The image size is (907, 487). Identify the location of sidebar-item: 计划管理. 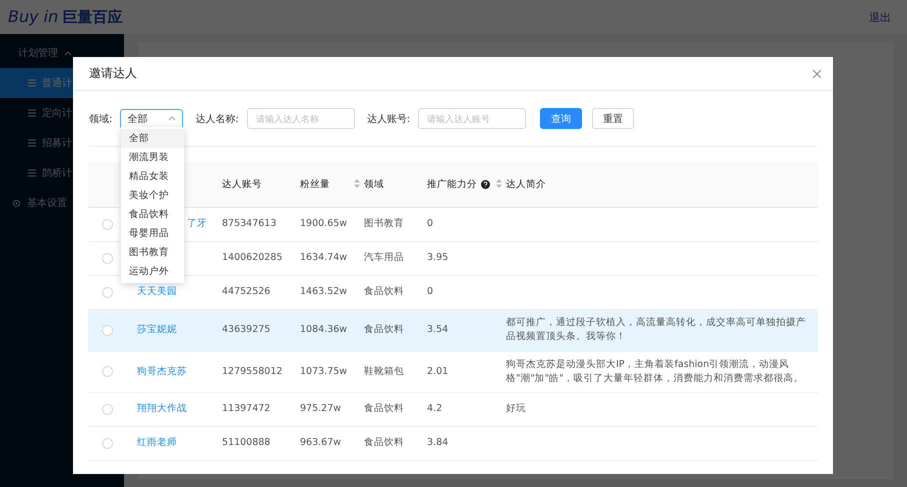
(62, 53).